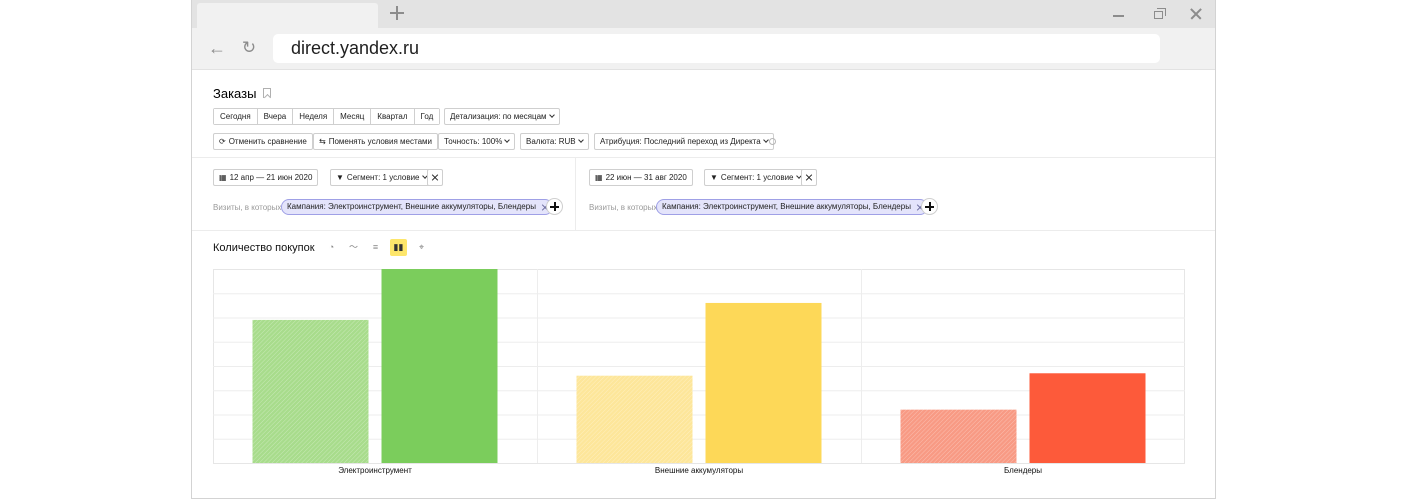 The width and height of the screenshot is (1408, 500). What do you see at coordinates (222, 141) in the screenshot?
I see `refresh-icon: ⟳` at bounding box center [222, 141].